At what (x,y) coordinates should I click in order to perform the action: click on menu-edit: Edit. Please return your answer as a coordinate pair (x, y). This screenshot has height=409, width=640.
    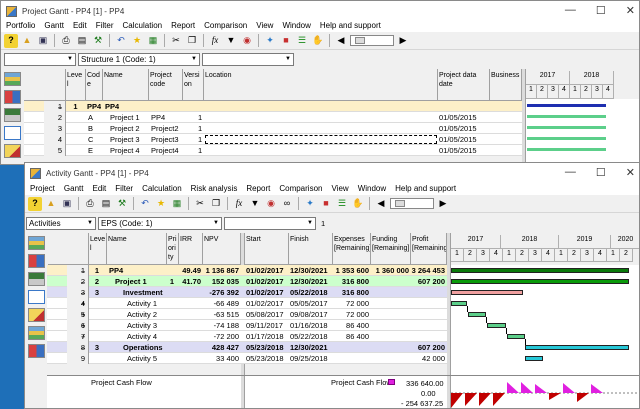
    Looking at the image, I should click on (99, 188).